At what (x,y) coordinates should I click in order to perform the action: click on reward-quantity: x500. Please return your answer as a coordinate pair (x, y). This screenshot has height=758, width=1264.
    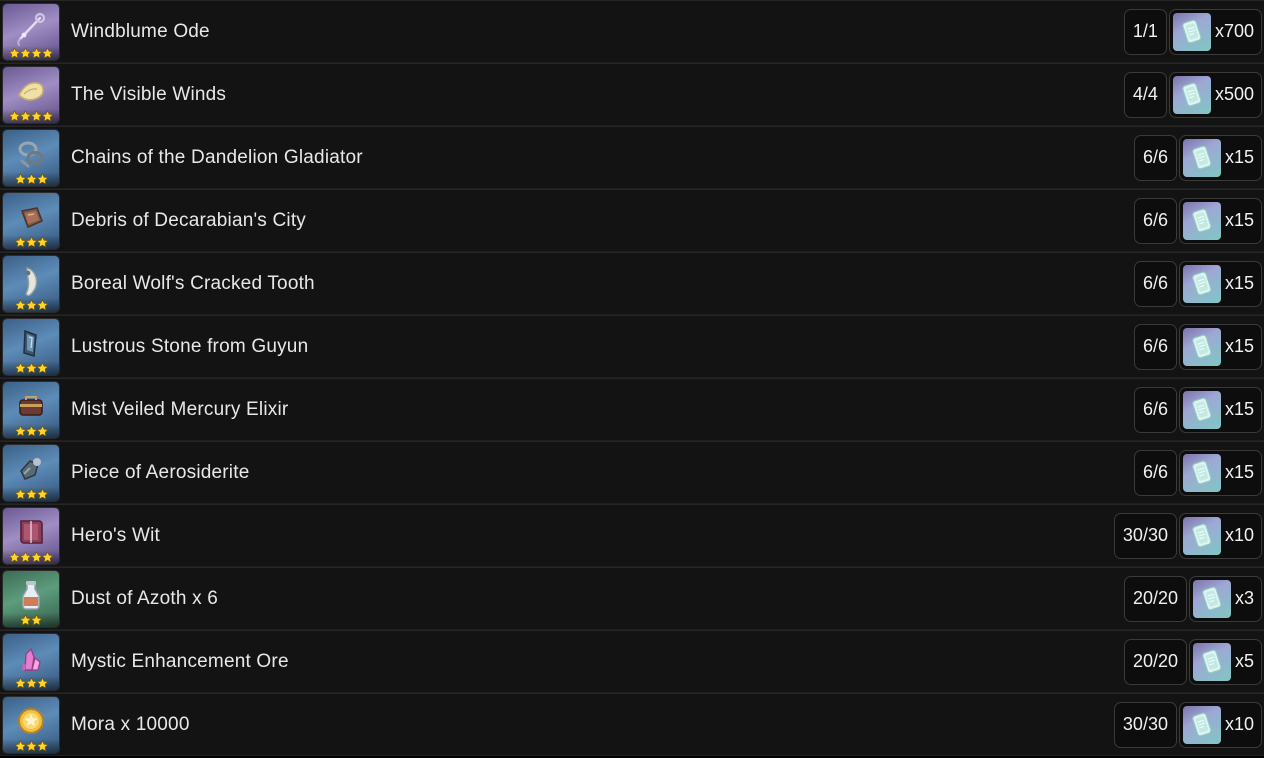
    Looking at the image, I should click on (1234, 94).